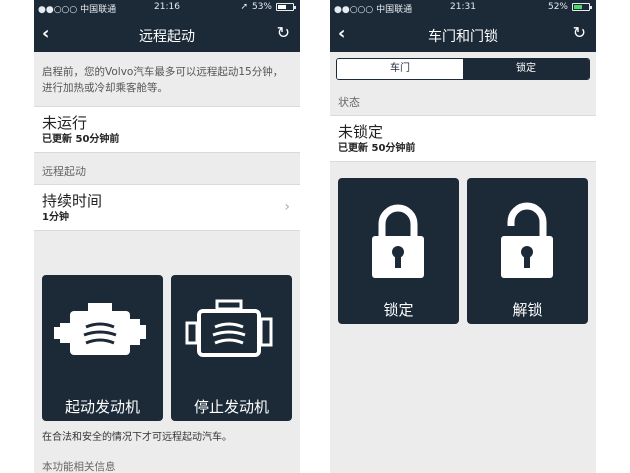 The width and height of the screenshot is (630, 473). Describe the element at coordinates (527, 240) in the screenshot. I see `lock-open-icon` at that location.